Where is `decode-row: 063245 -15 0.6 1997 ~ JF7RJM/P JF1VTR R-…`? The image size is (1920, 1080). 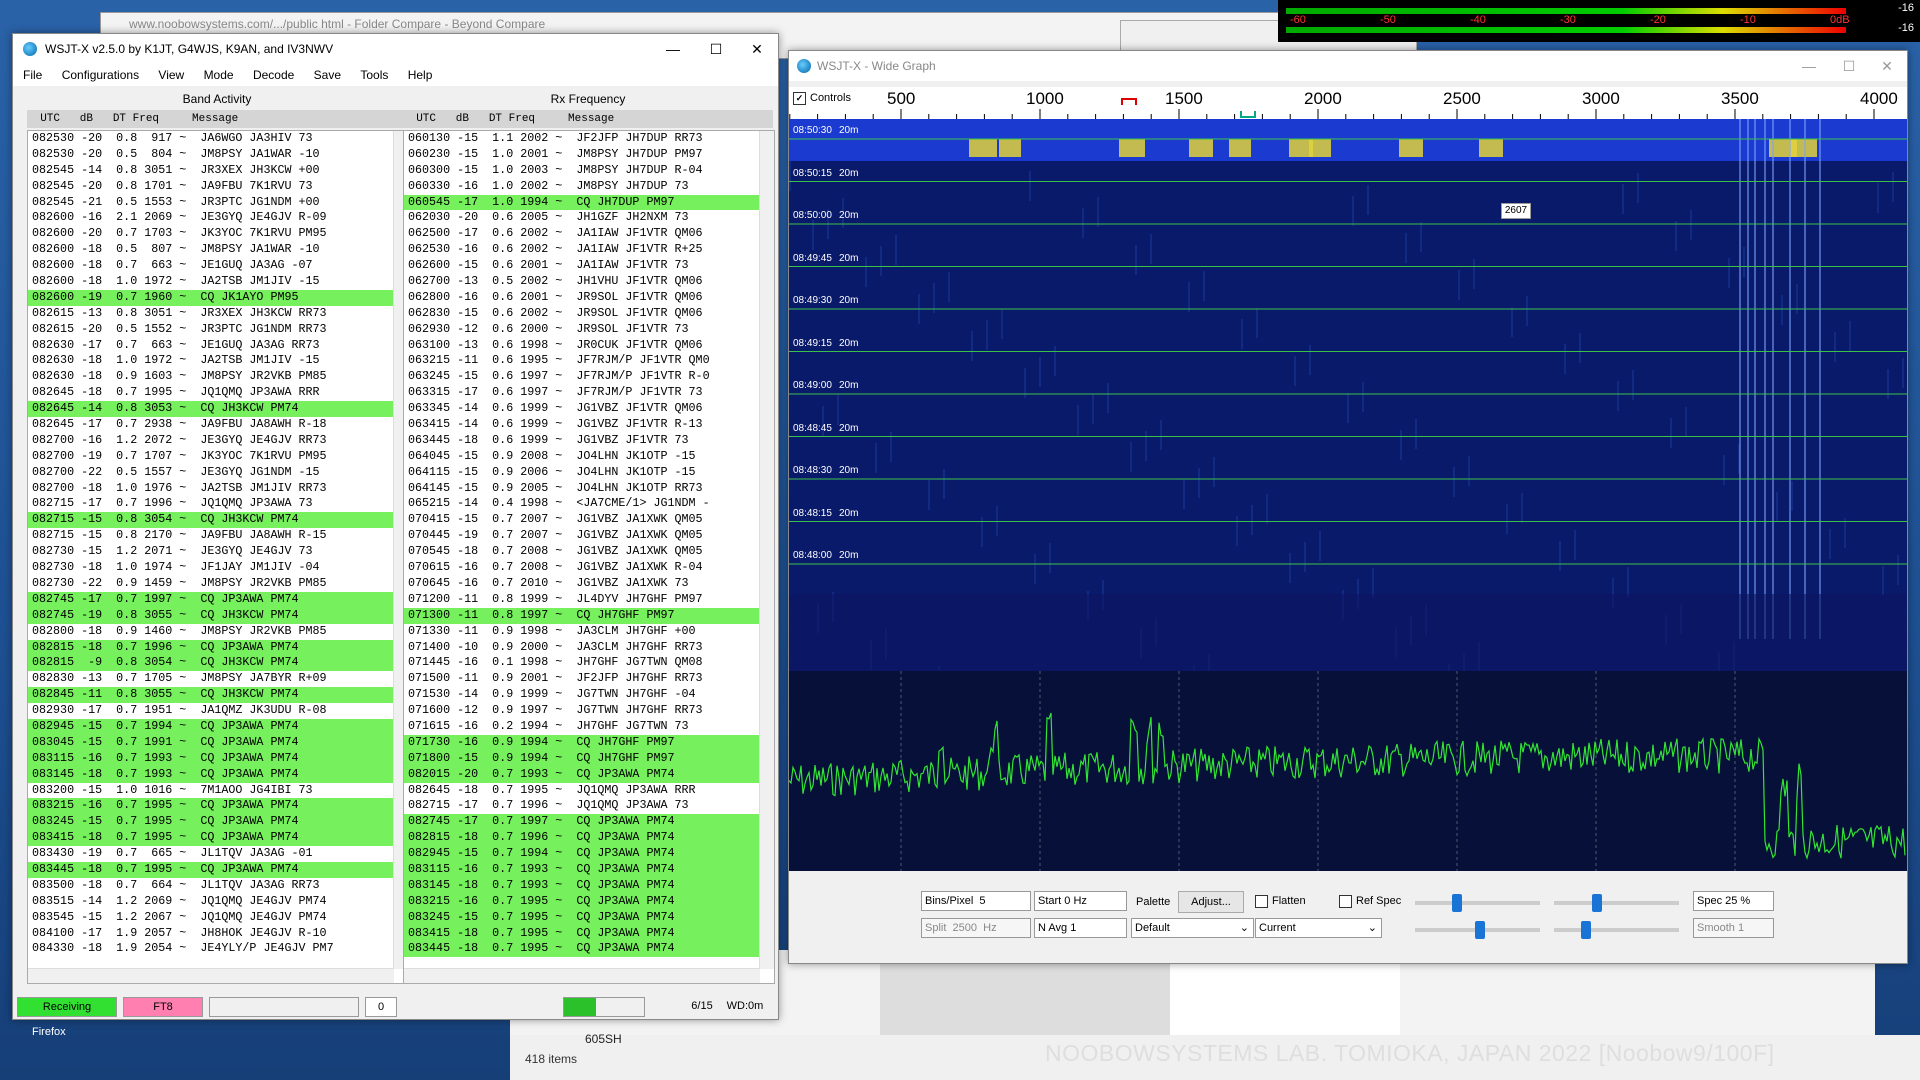 decode-row: 063245 -15 0.6 1997 ~ JF7RJM/P JF1VTR R-… is located at coordinates (589, 377).